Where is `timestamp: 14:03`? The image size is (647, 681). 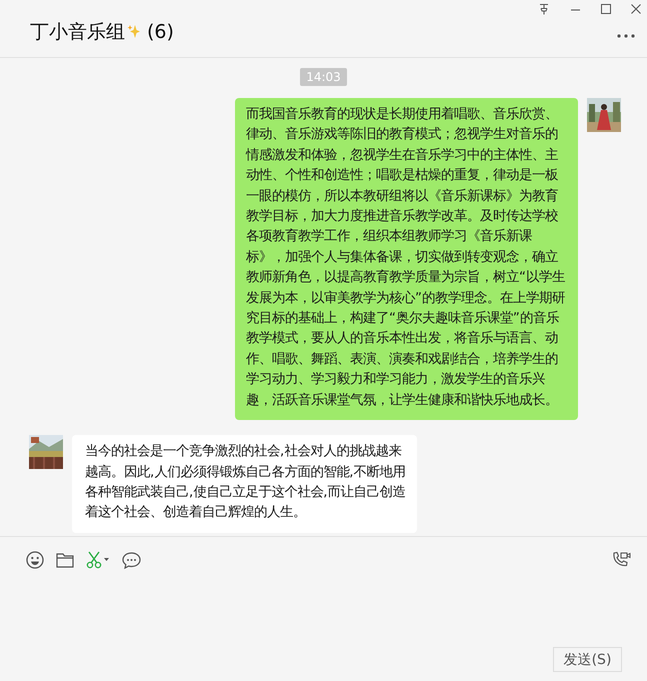
timestamp: 14:03 is located at coordinates (323, 77).